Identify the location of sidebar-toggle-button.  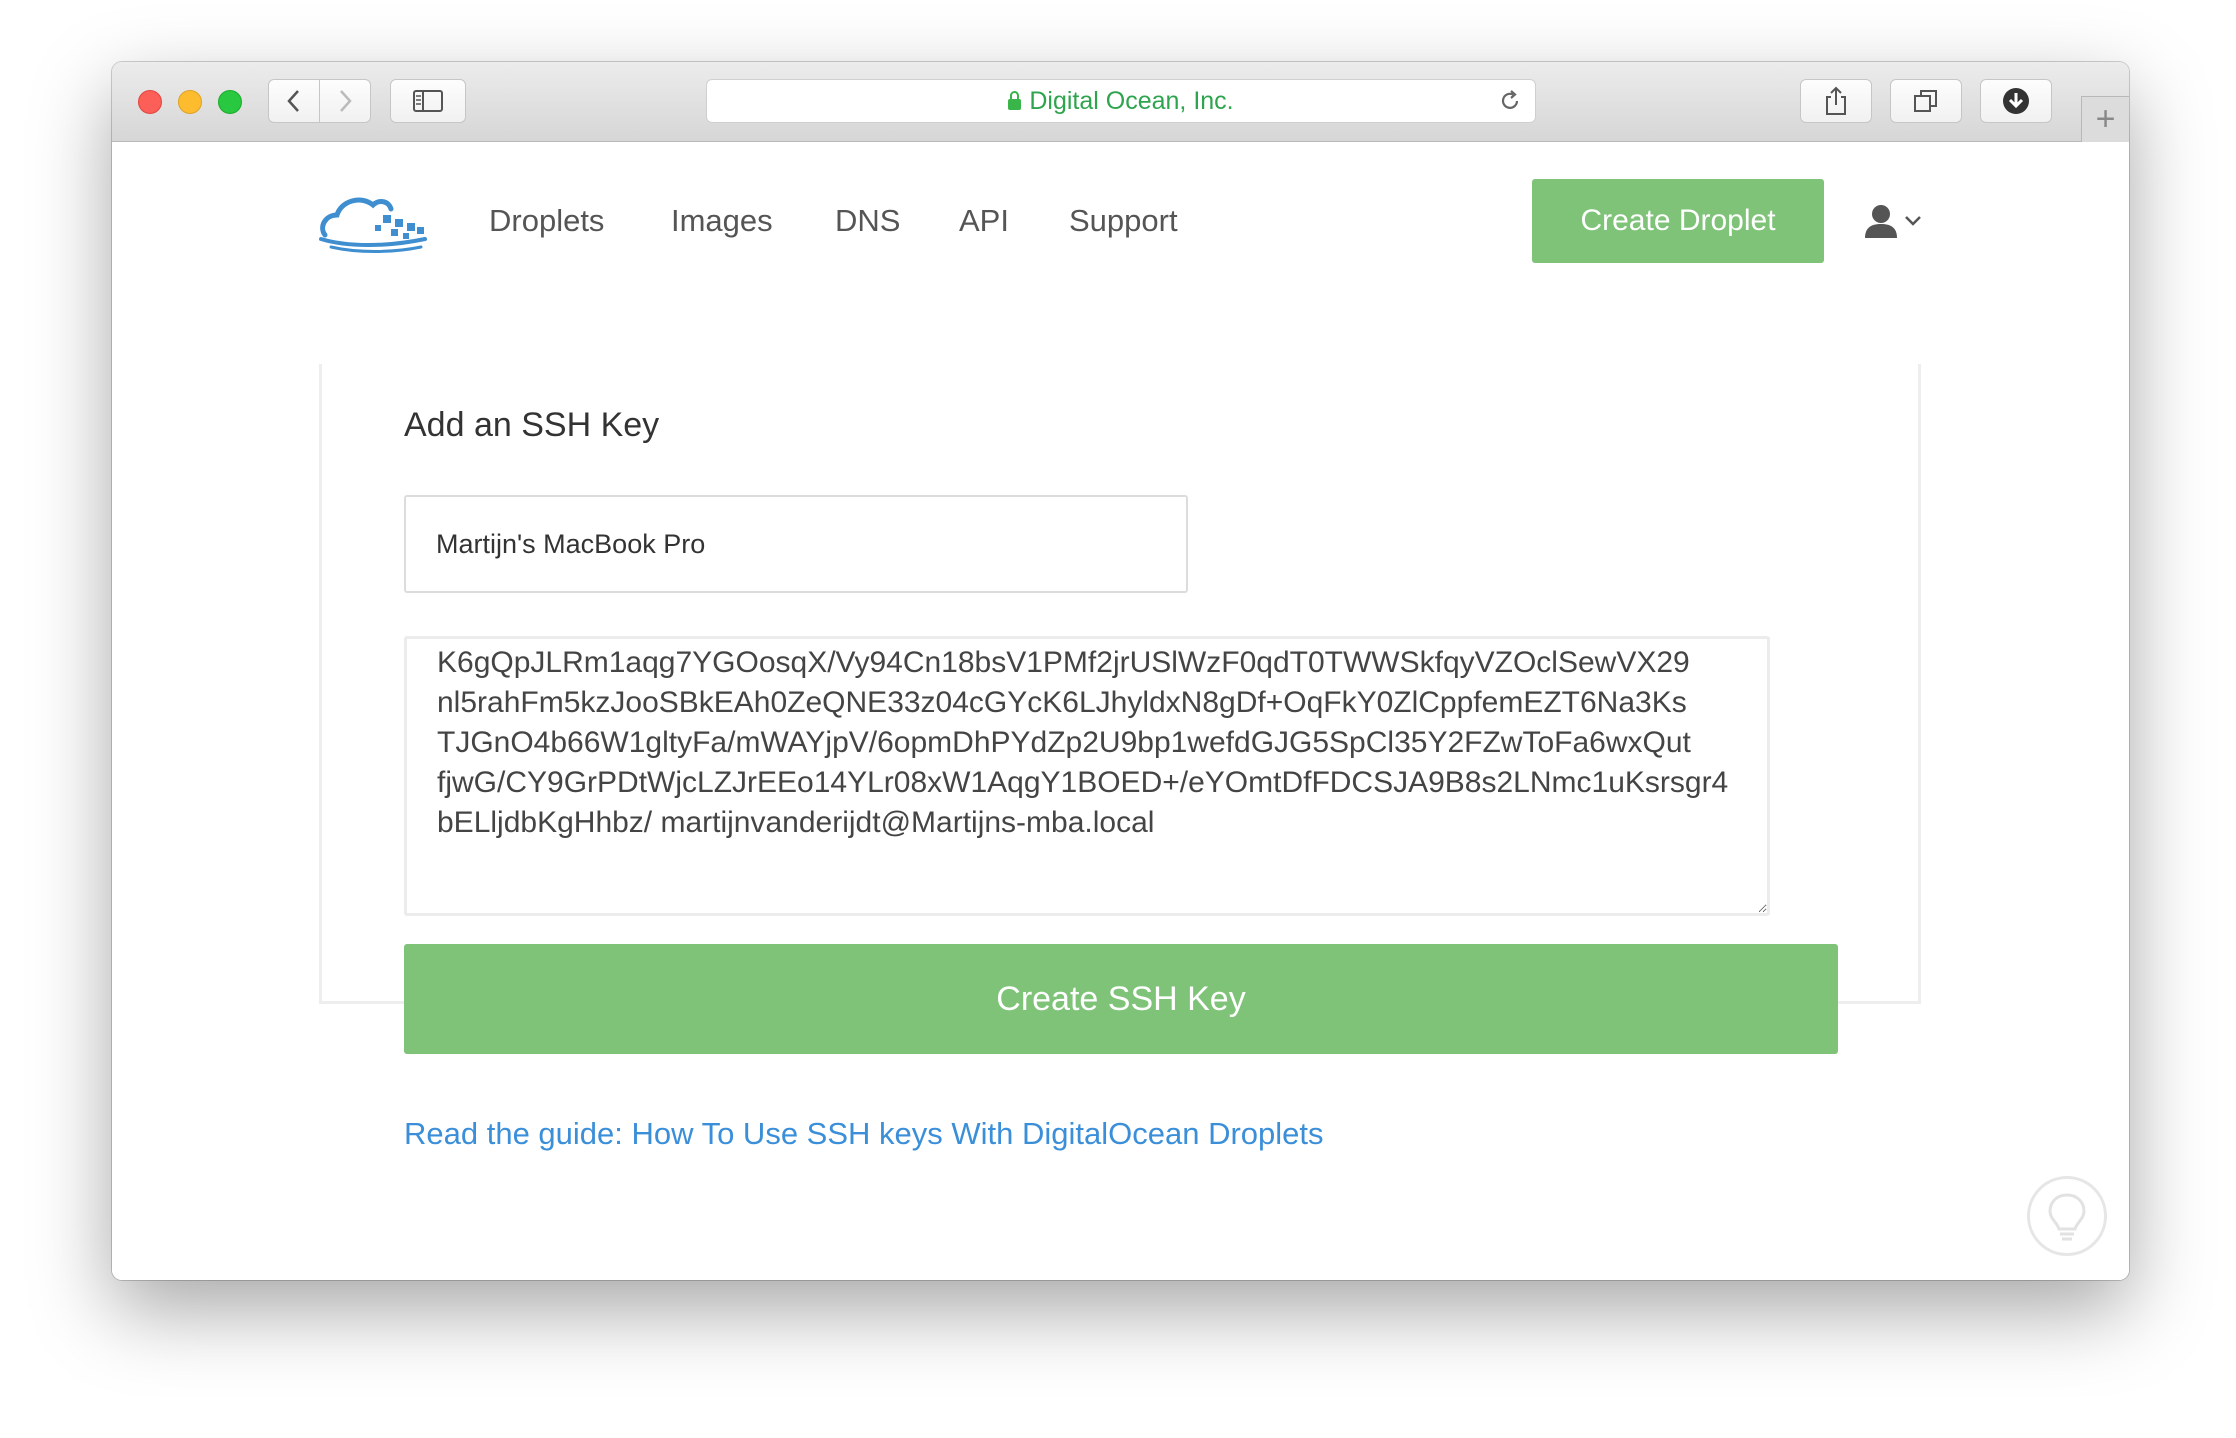
(428, 101).